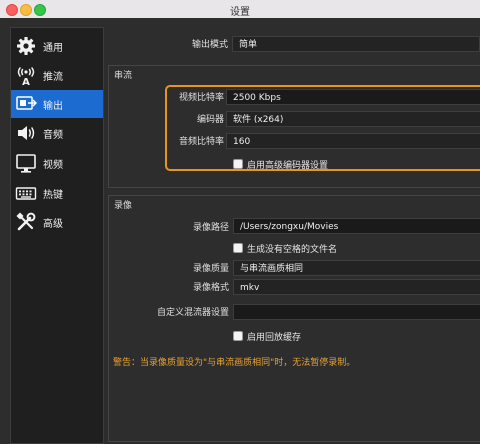 This screenshot has height=444, width=480. What do you see at coordinates (201, 98) in the screenshot?
I see `video-bitrate-label: 视频比特率` at bounding box center [201, 98].